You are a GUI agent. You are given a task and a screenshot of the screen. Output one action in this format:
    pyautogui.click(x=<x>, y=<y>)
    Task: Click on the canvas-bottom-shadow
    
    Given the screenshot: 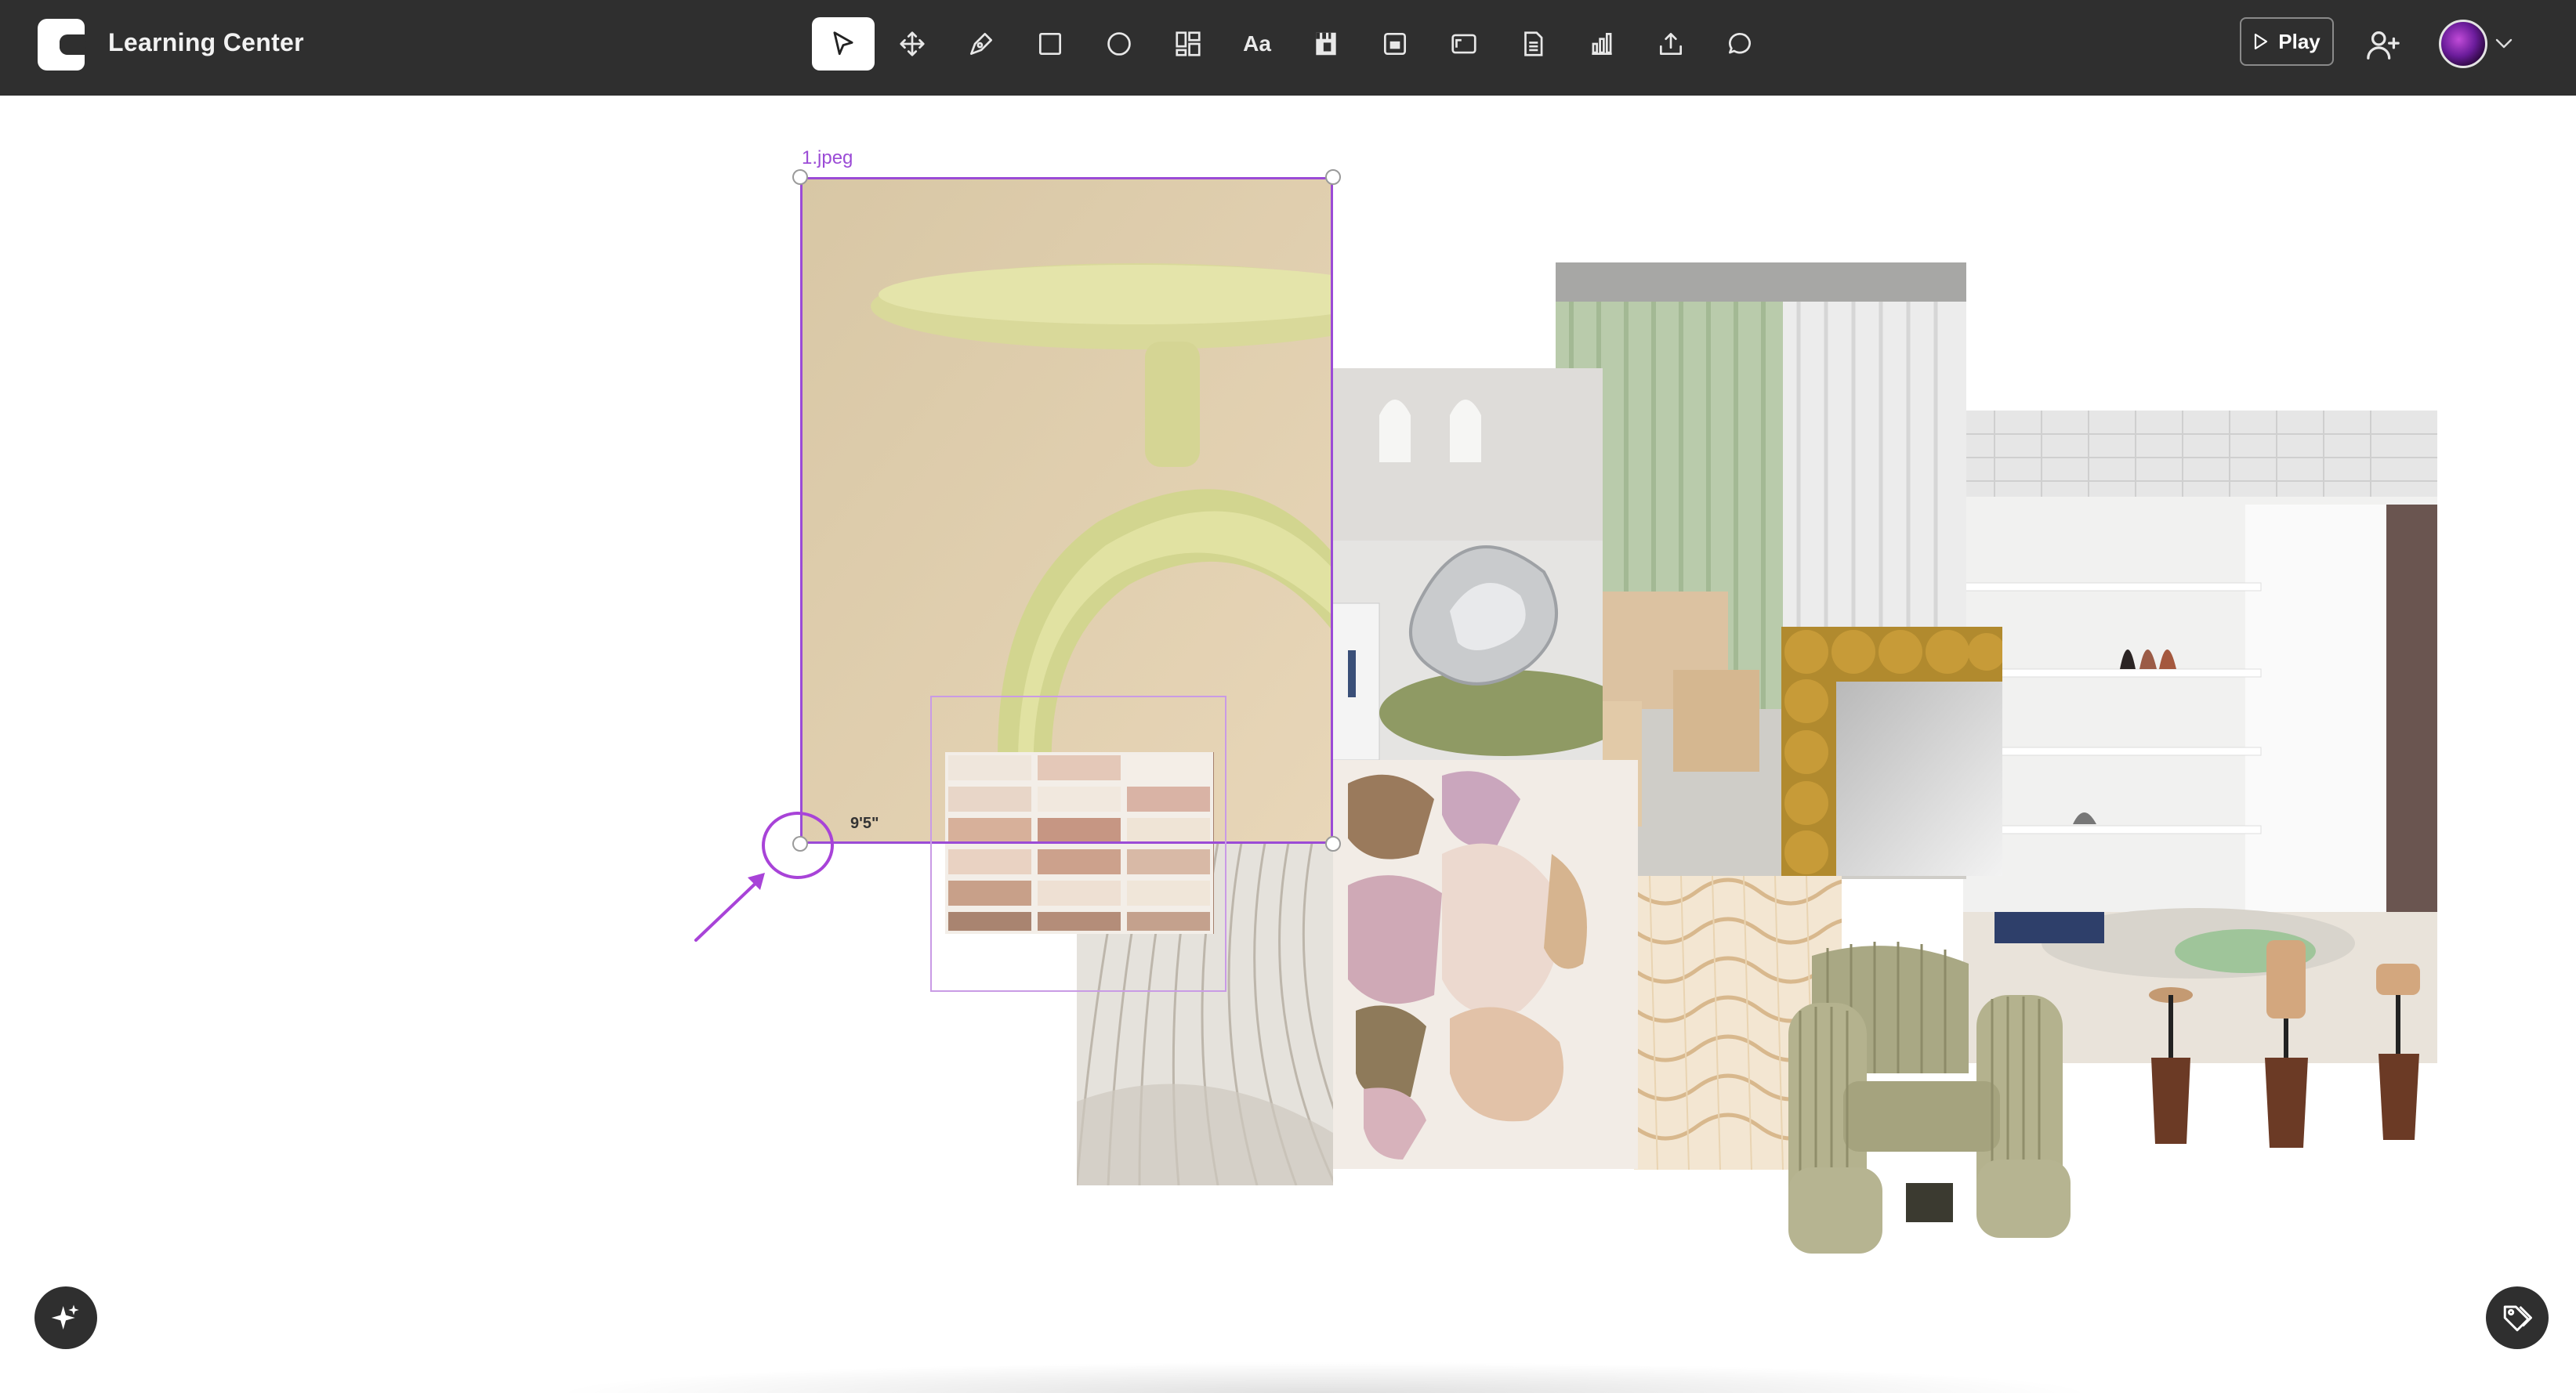 What is the action you would take?
    pyautogui.click(x=1324, y=1377)
    